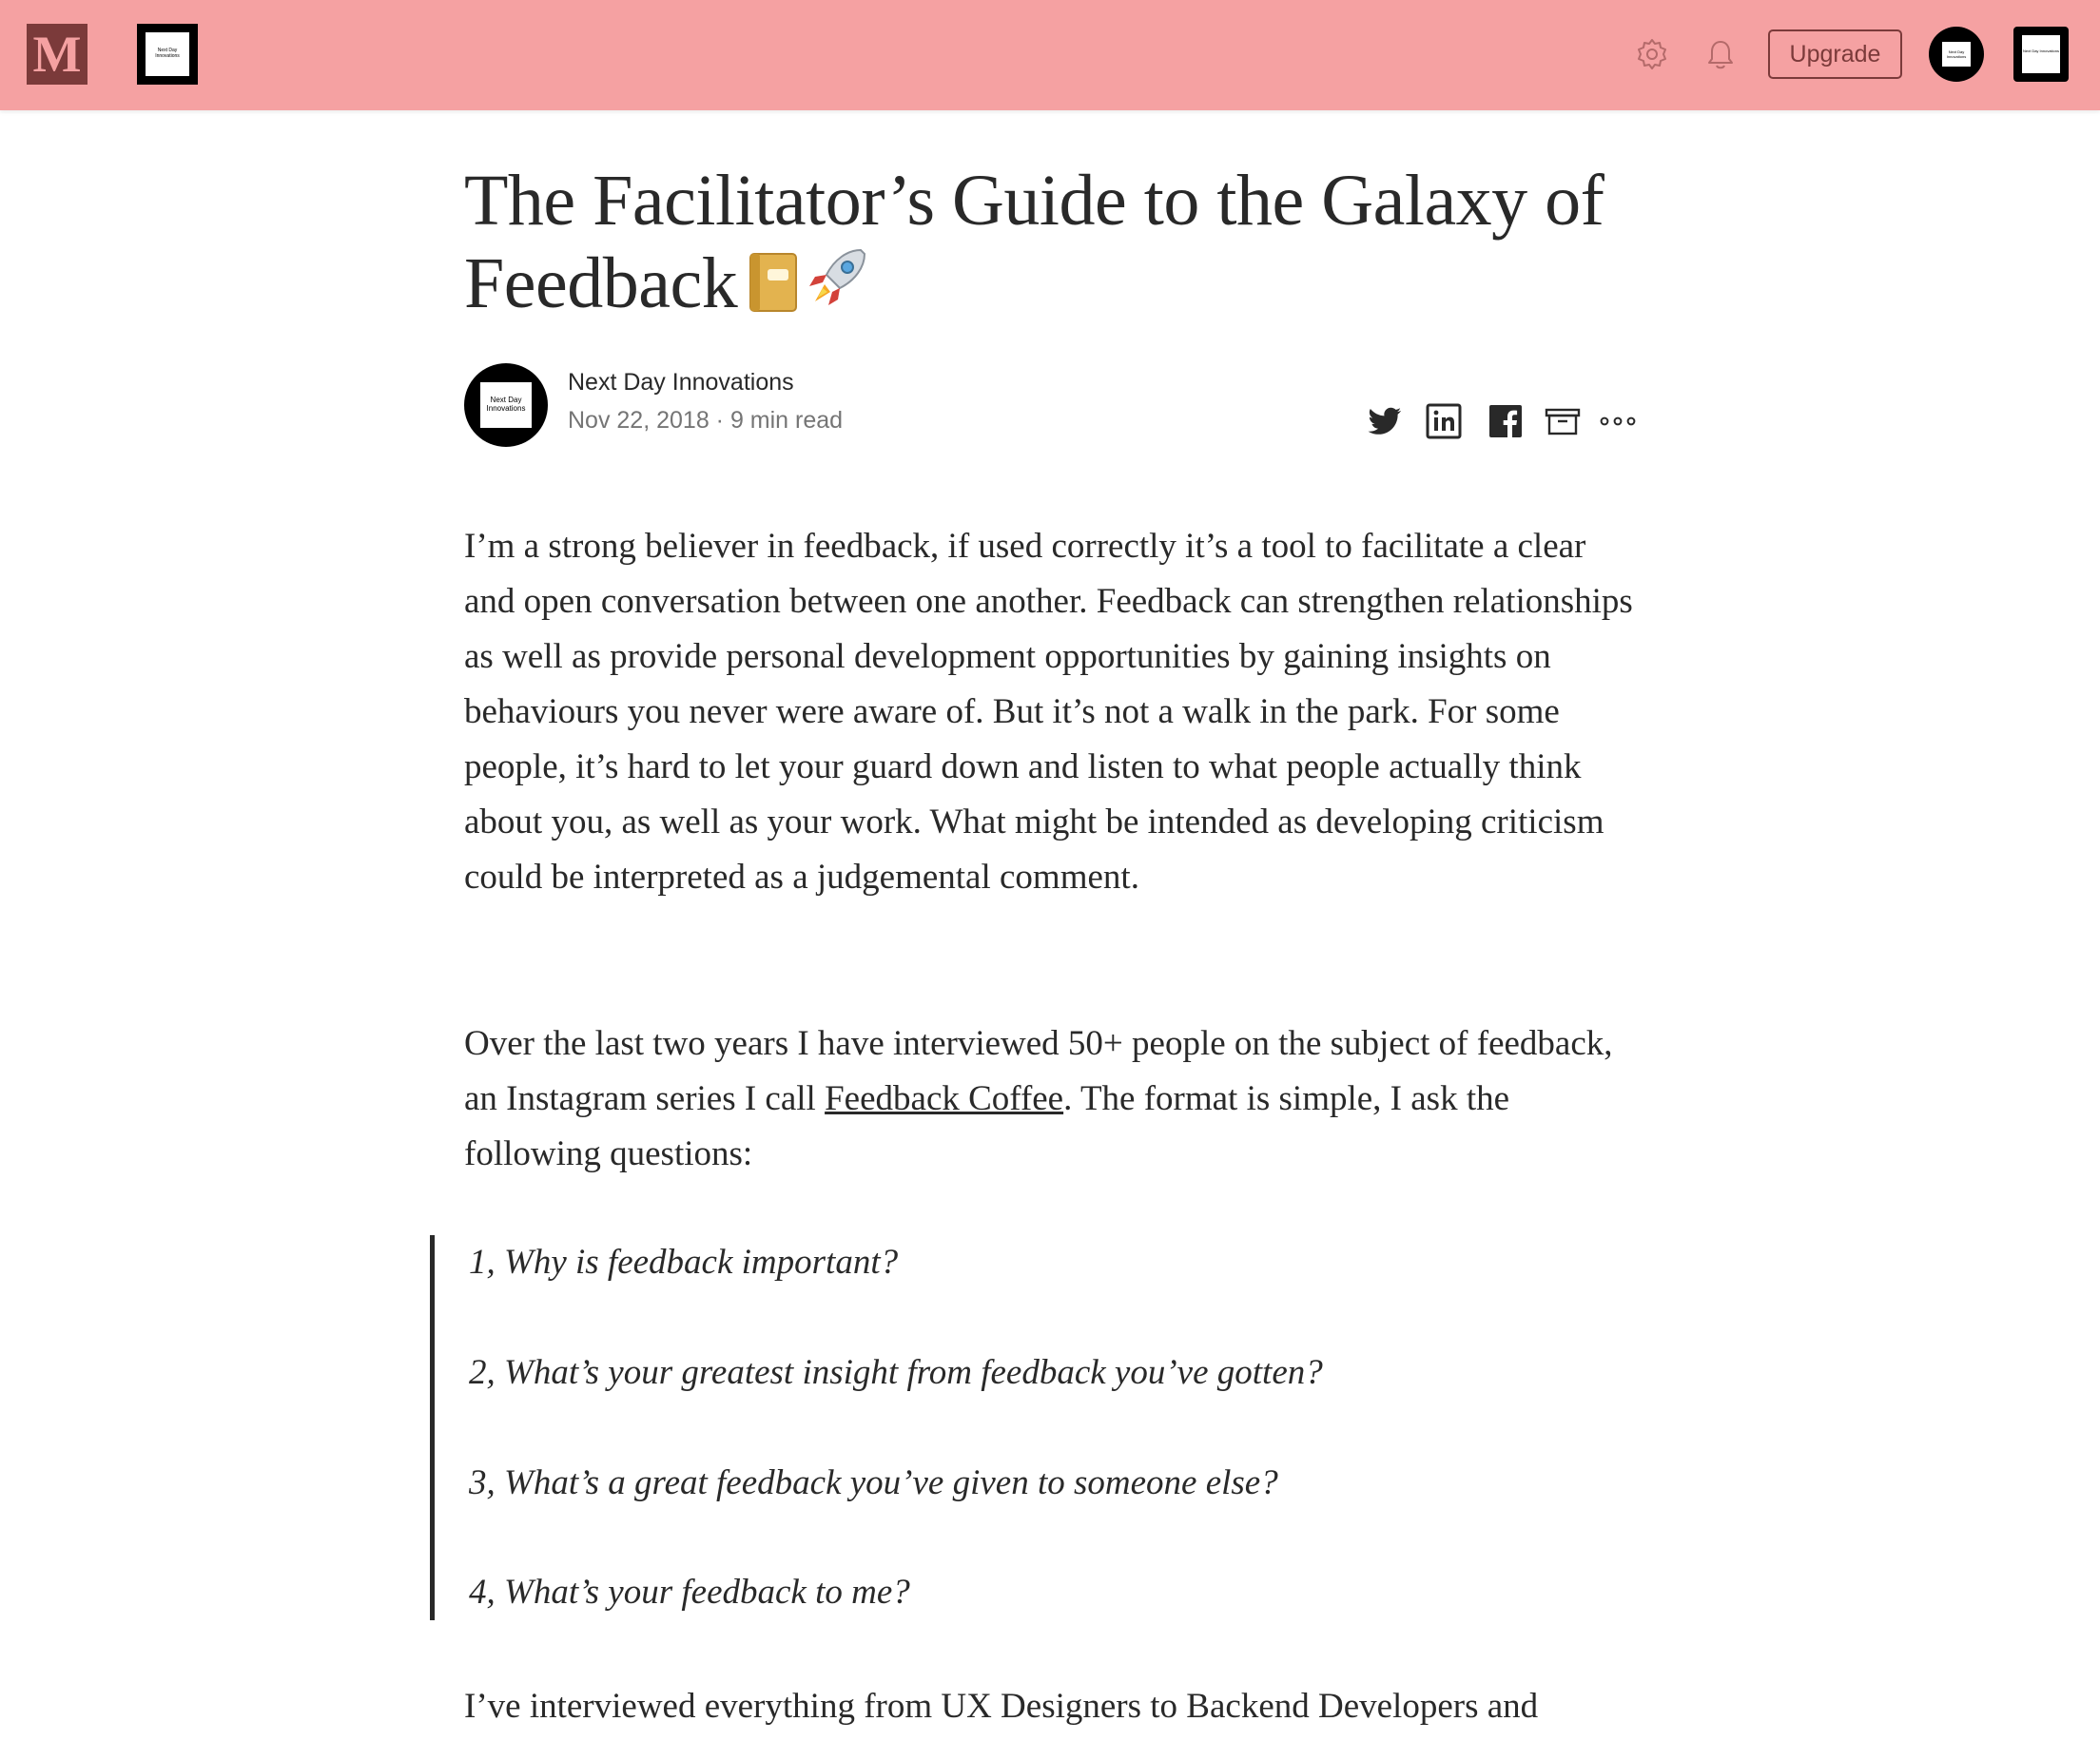 The image size is (2100, 1741). Describe the element at coordinates (944, 1098) in the screenshot. I see `feedback-coffee-link: Feedback Coffee` at that location.